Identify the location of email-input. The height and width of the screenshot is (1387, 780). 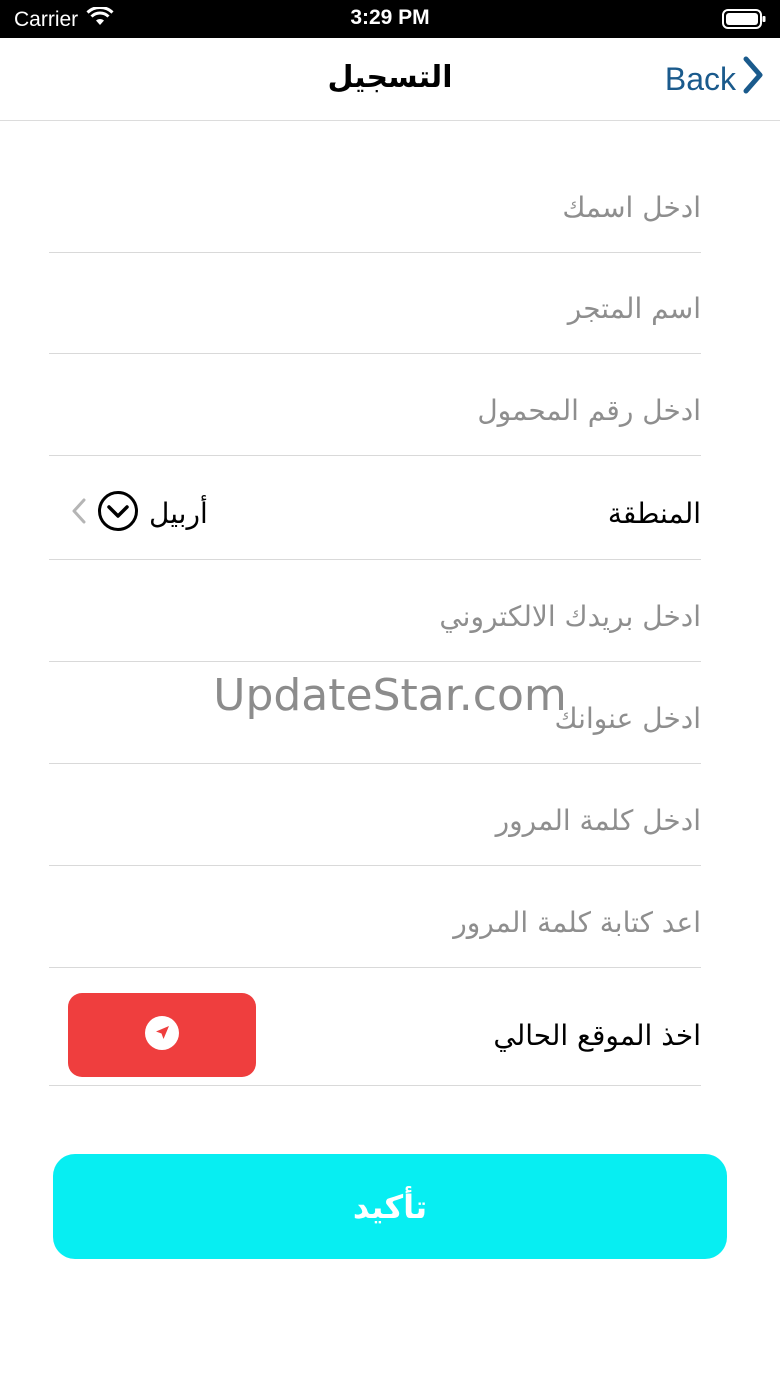
(375, 616).